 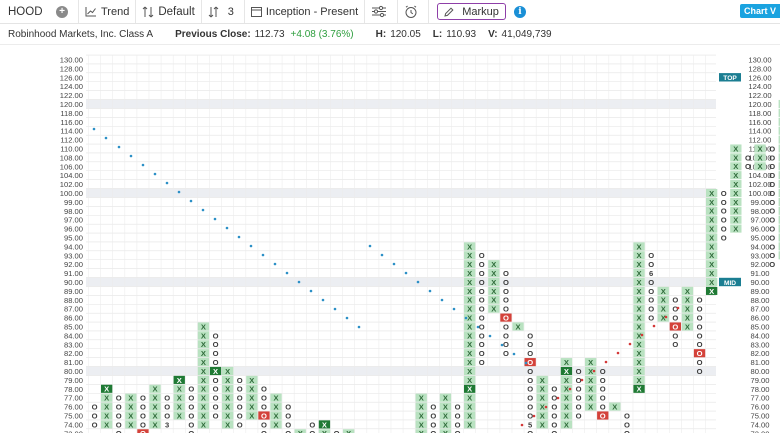 I want to click on chart-view-button: Chart V, so click(x=759, y=11).